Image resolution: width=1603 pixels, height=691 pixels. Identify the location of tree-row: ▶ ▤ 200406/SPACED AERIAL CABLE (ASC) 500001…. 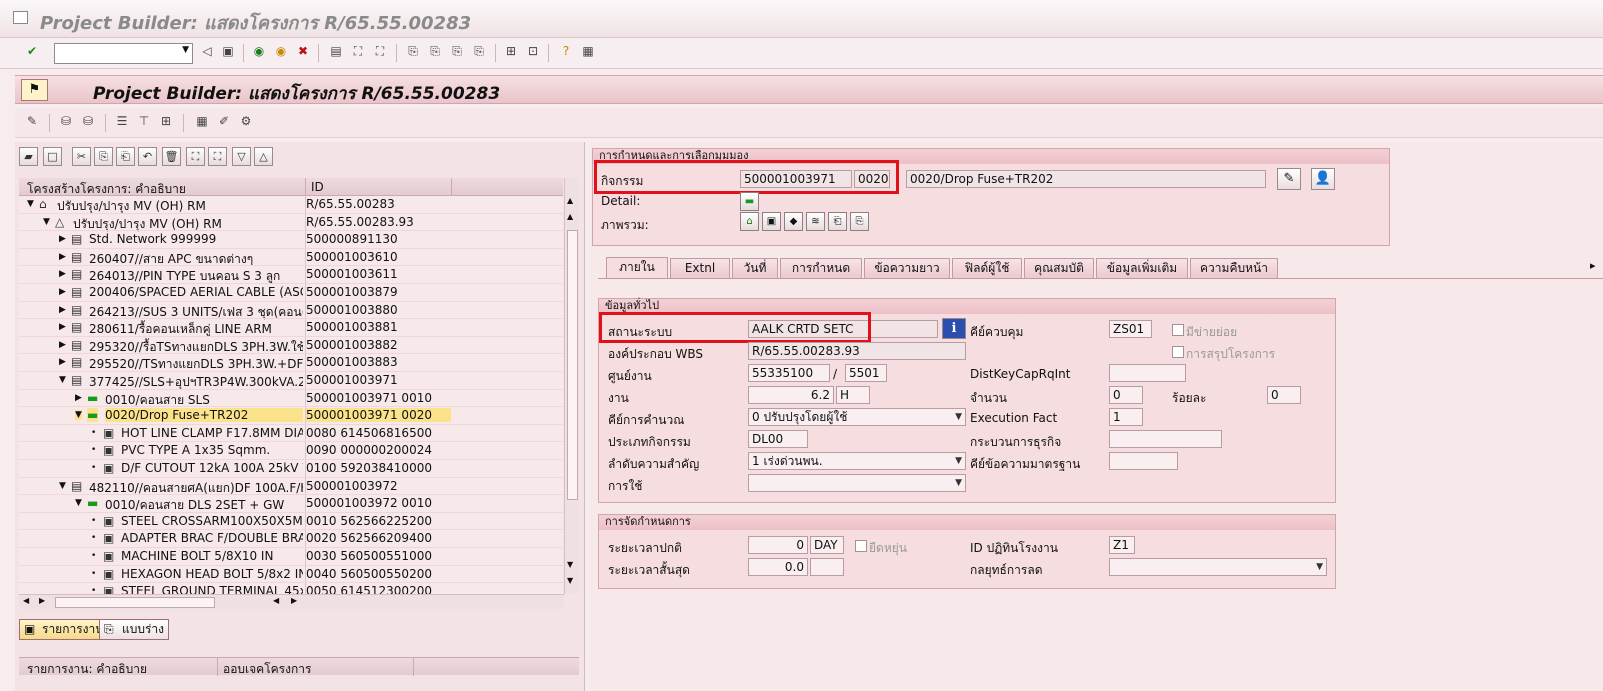
(291, 293).